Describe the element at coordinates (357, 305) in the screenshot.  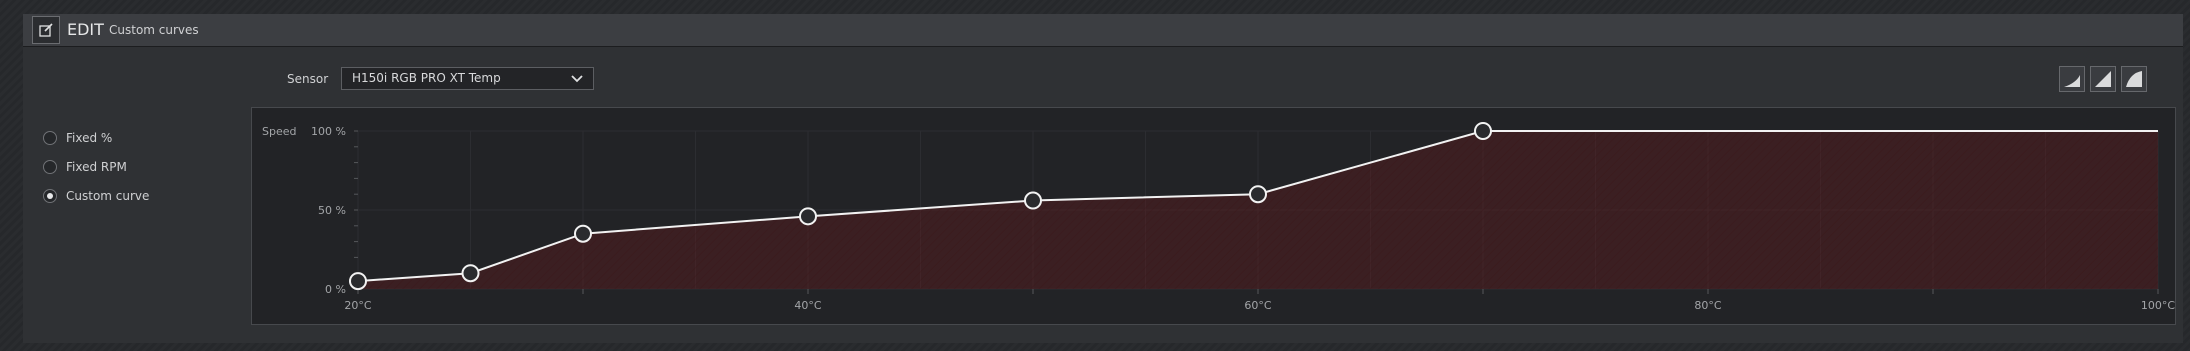
I see `x-tick-label: 20°C` at that location.